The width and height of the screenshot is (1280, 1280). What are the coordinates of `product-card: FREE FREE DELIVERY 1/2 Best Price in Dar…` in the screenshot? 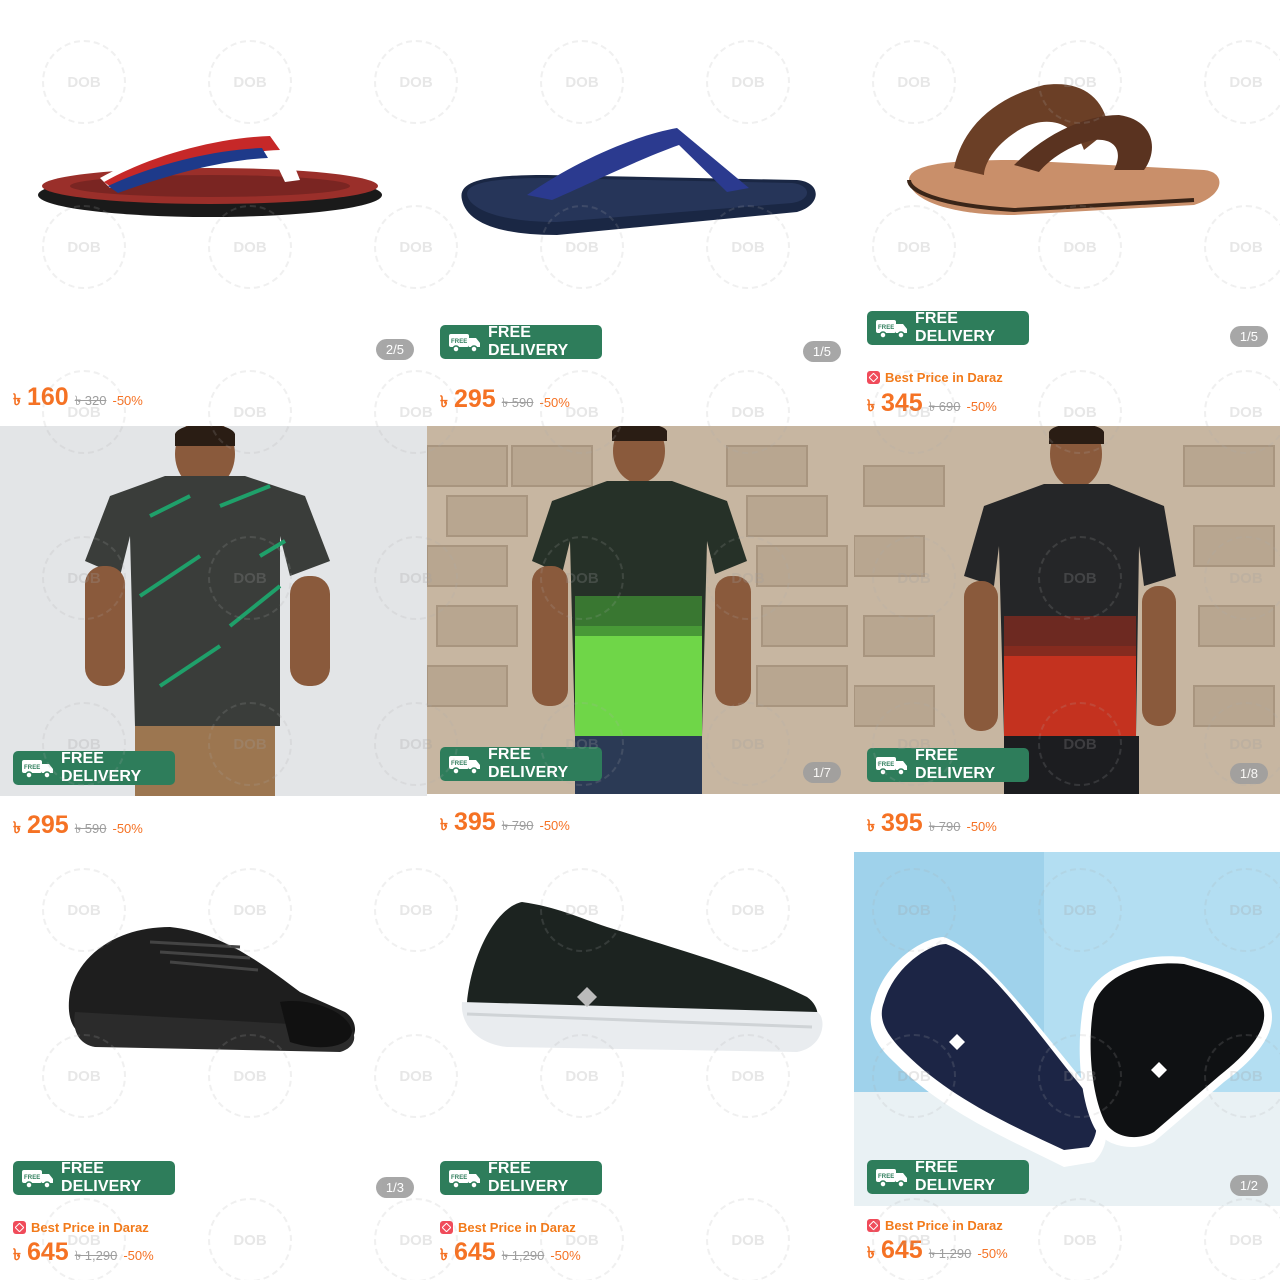 It's located at (1067, 1066).